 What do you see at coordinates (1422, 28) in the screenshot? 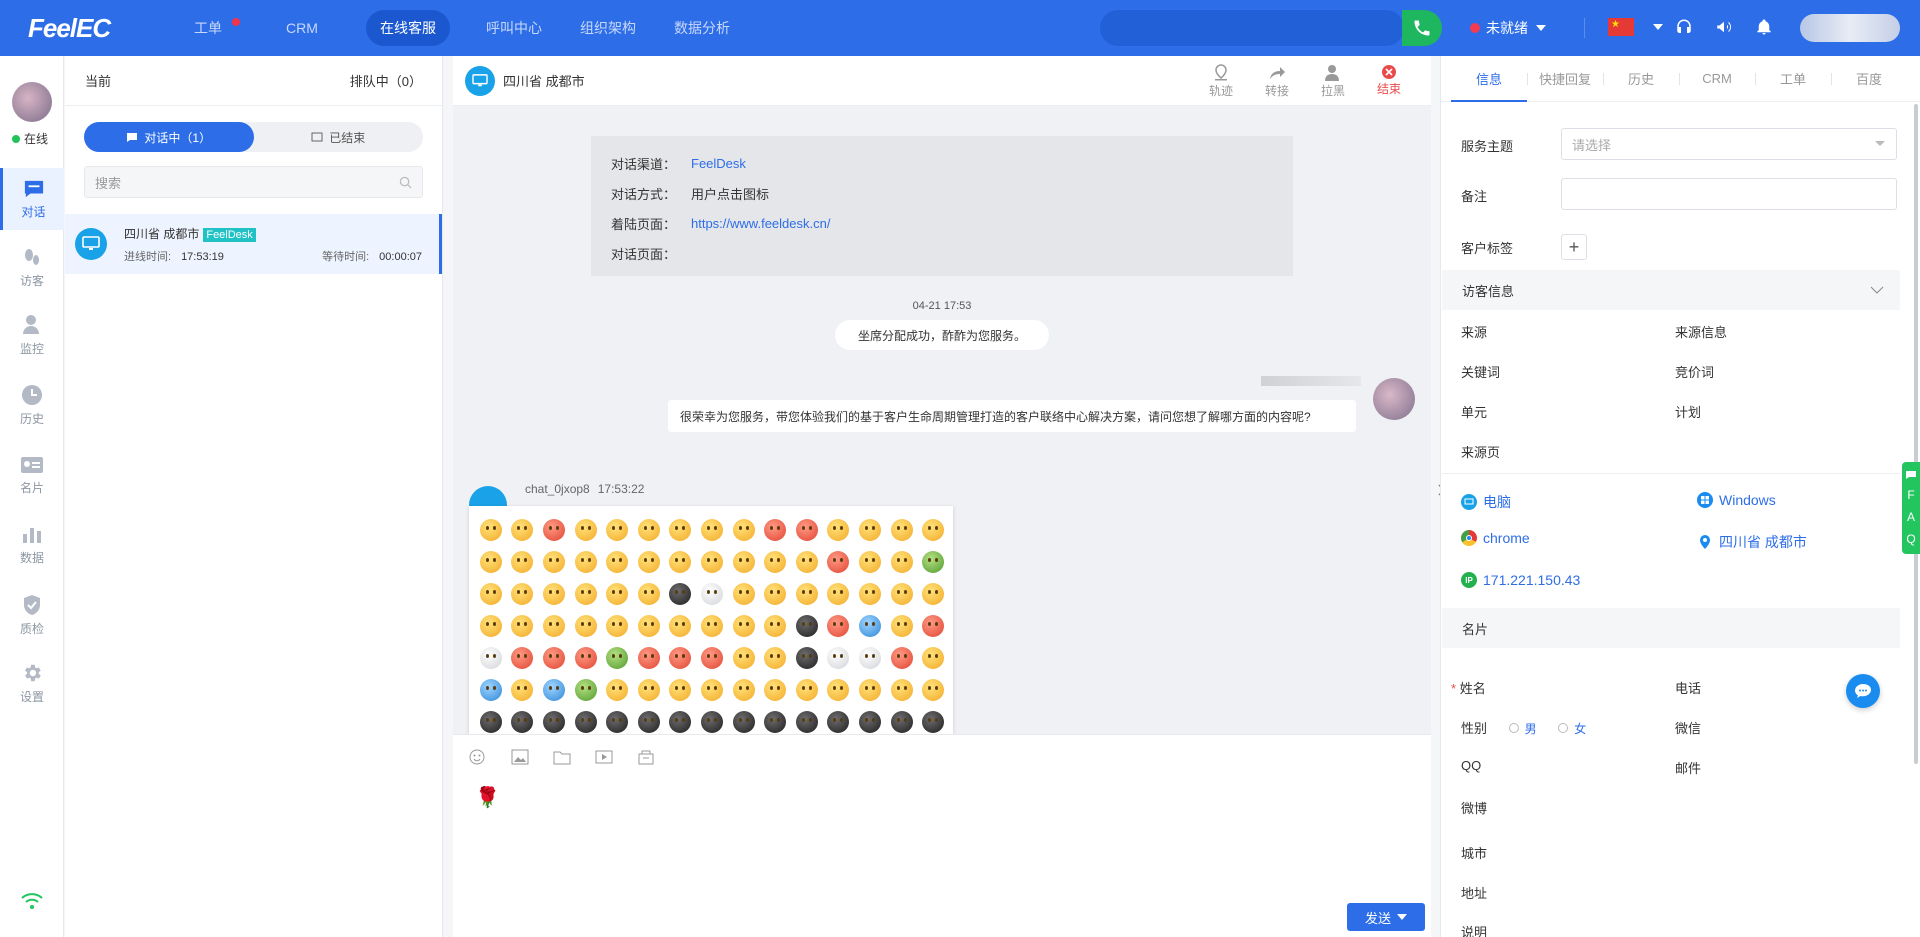
I see `call-button` at bounding box center [1422, 28].